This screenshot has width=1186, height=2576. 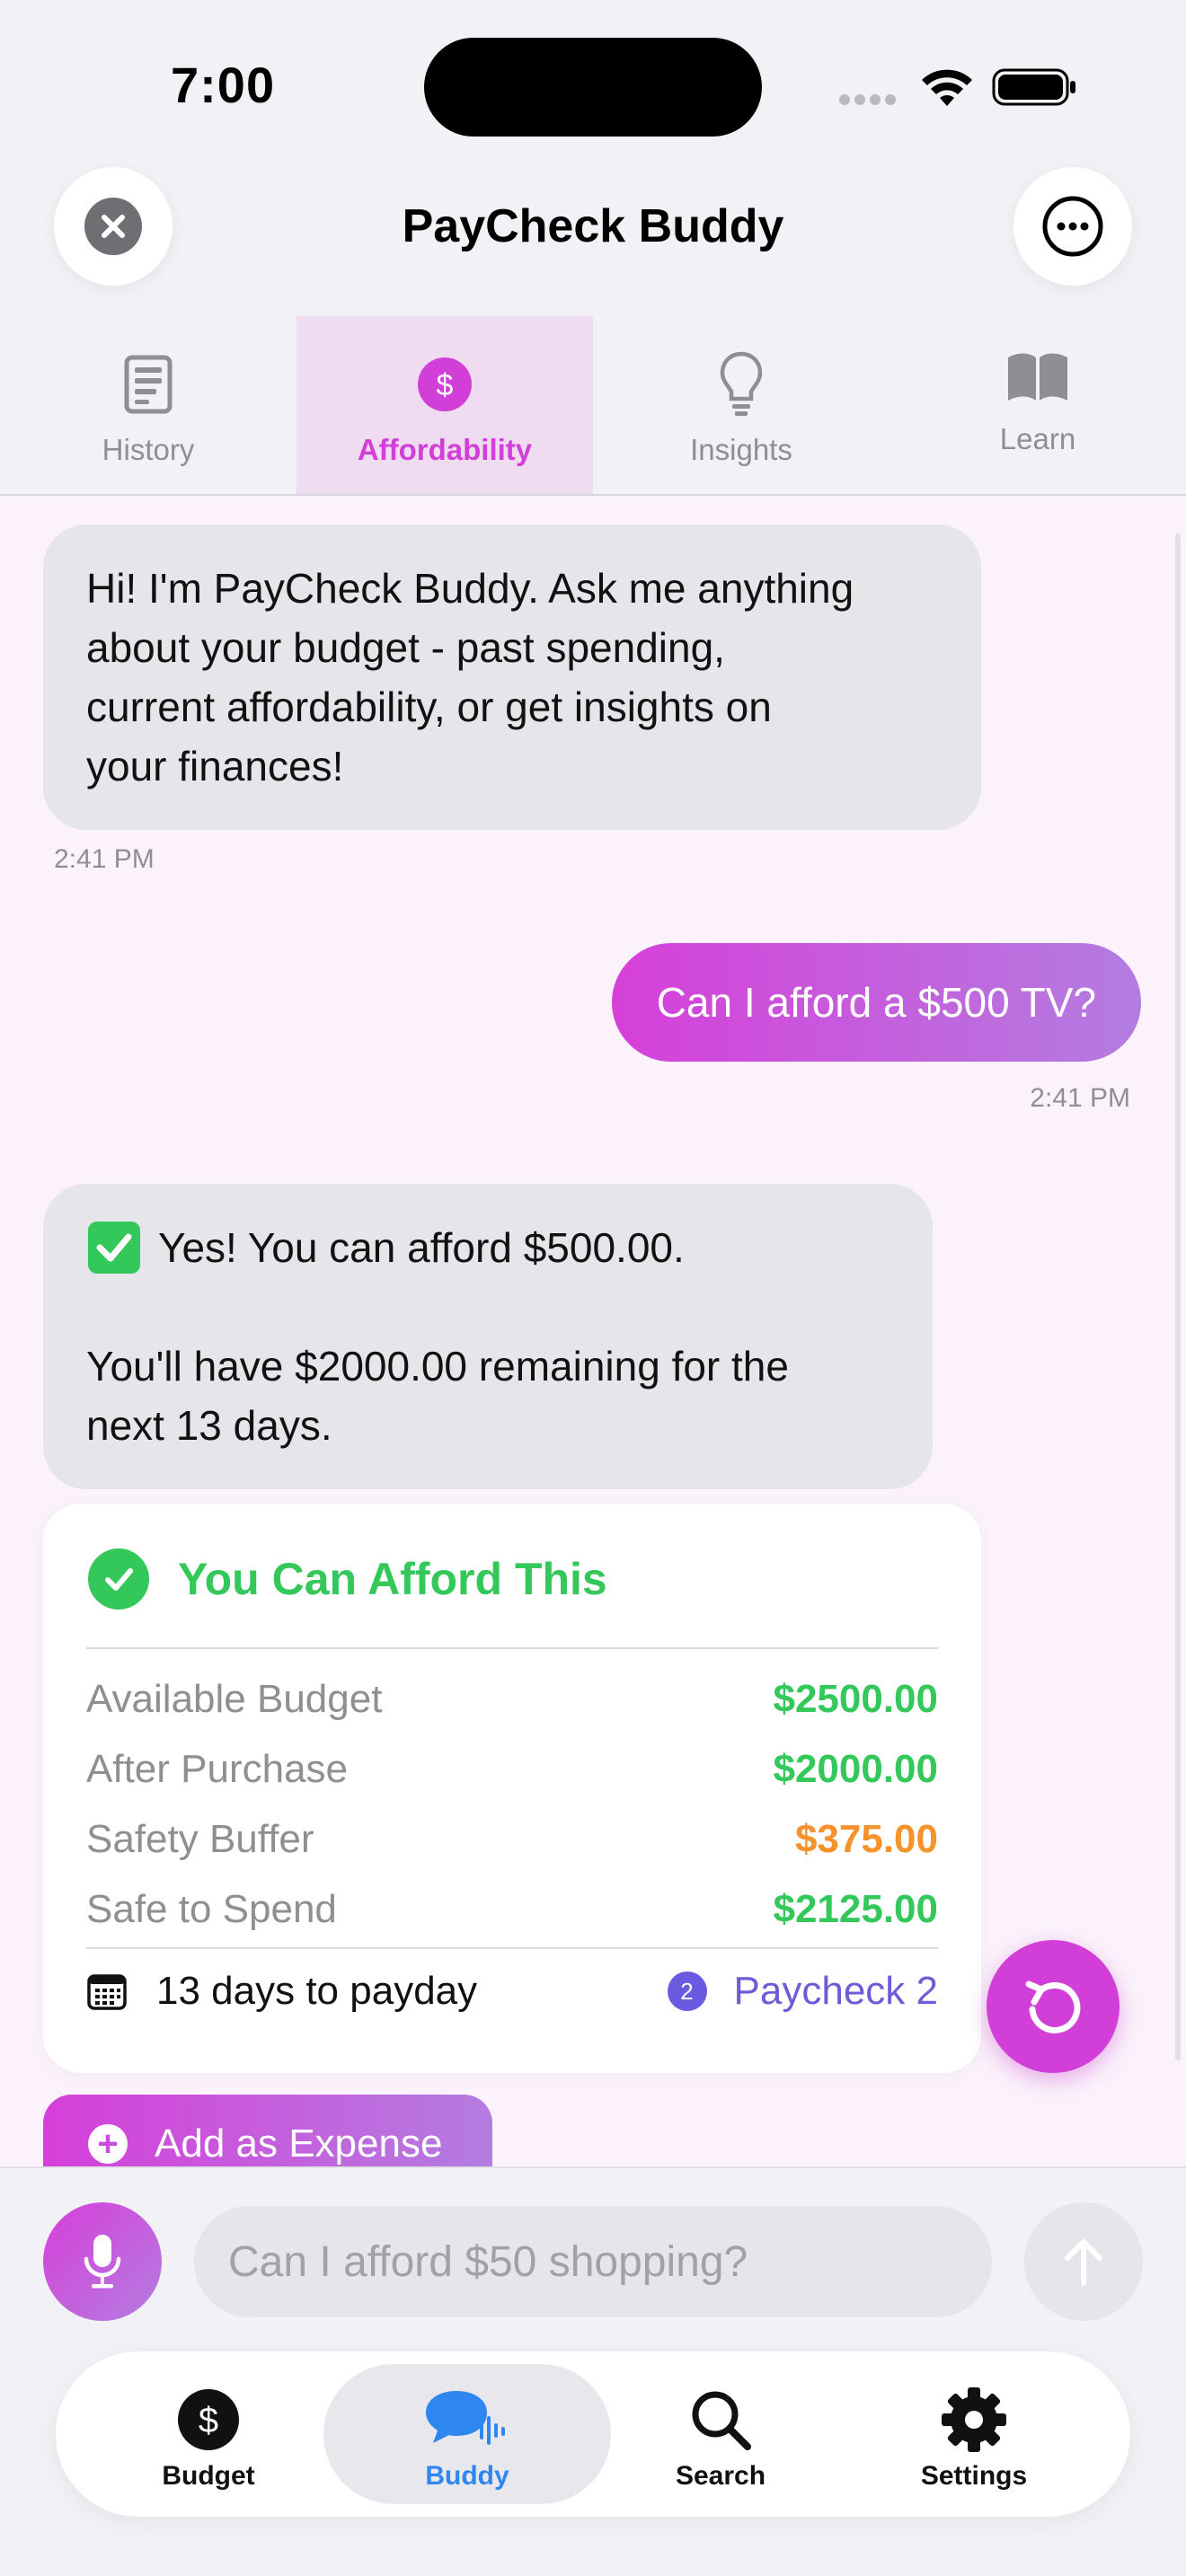 I want to click on nav-buddy: Buddy, so click(x=467, y=2434).